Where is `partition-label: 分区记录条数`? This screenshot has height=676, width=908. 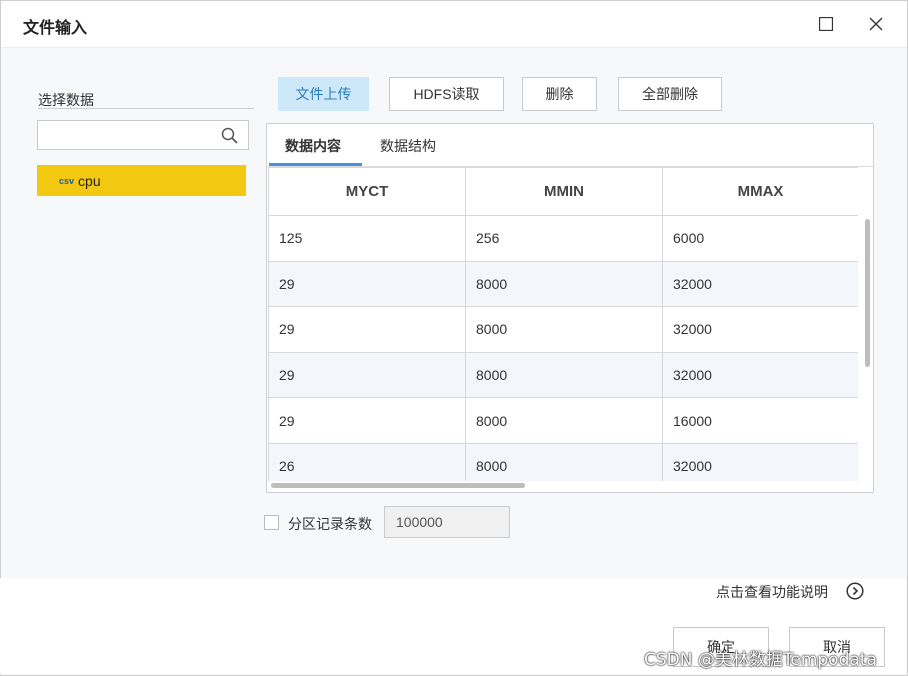 partition-label: 分区记录条数 is located at coordinates (330, 524).